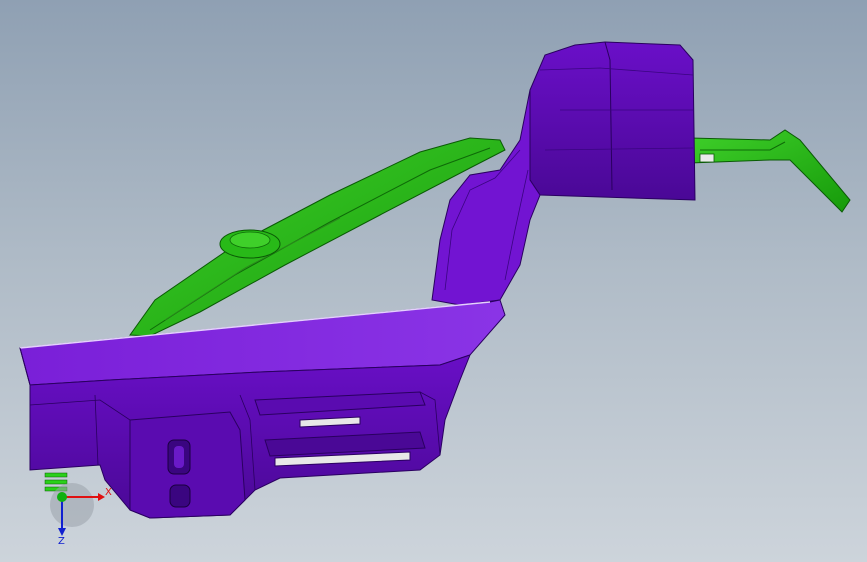 The image size is (867, 562). Describe the element at coordinates (72, 505) in the screenshot. I see `triad-ball` at that location.